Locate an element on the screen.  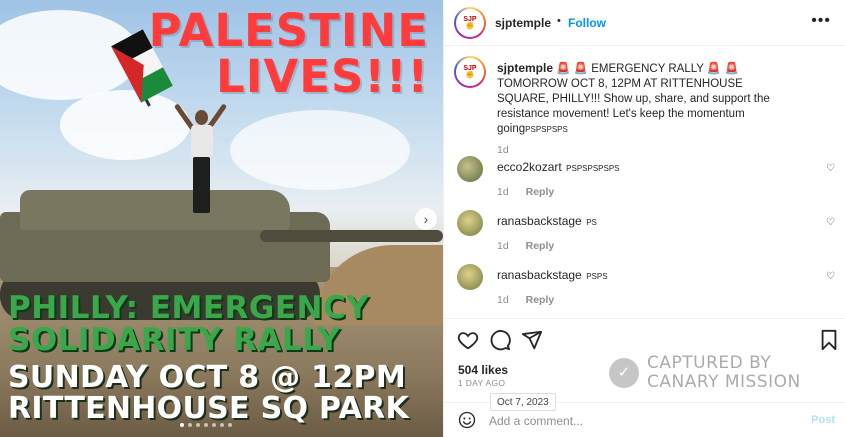
comment-text: PSPS is located at coordinates (597, 276).